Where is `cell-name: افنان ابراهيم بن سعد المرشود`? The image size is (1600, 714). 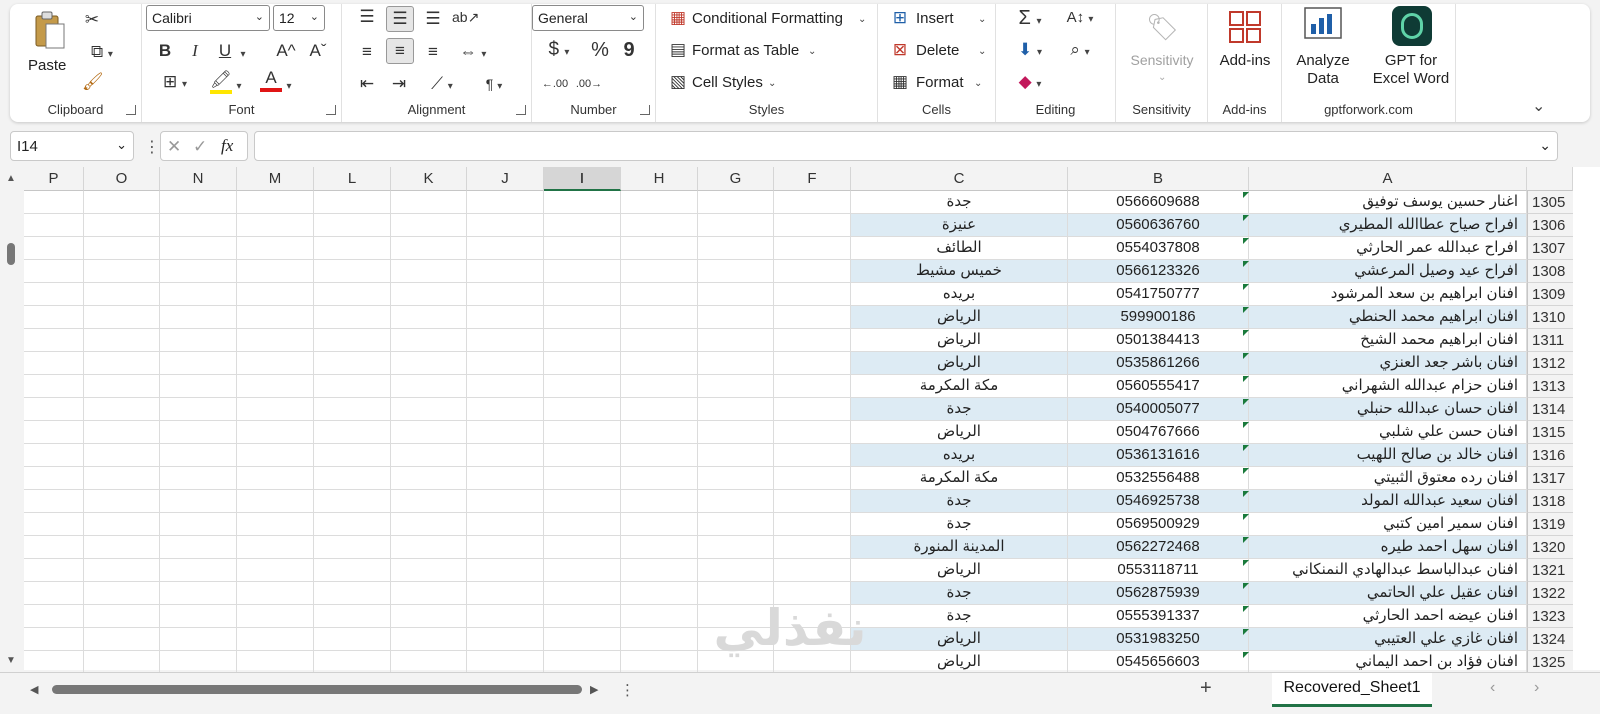 cell-name: افنان ابراهيم بن سعد المرشود is located at coordinates (1388, 294).